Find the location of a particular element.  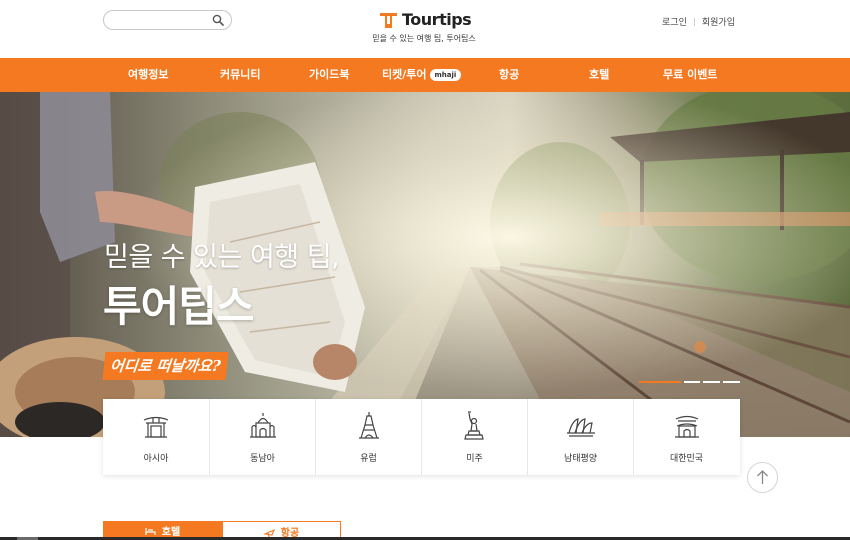

nav-label: 항공 is located at coordinates (509, 74).